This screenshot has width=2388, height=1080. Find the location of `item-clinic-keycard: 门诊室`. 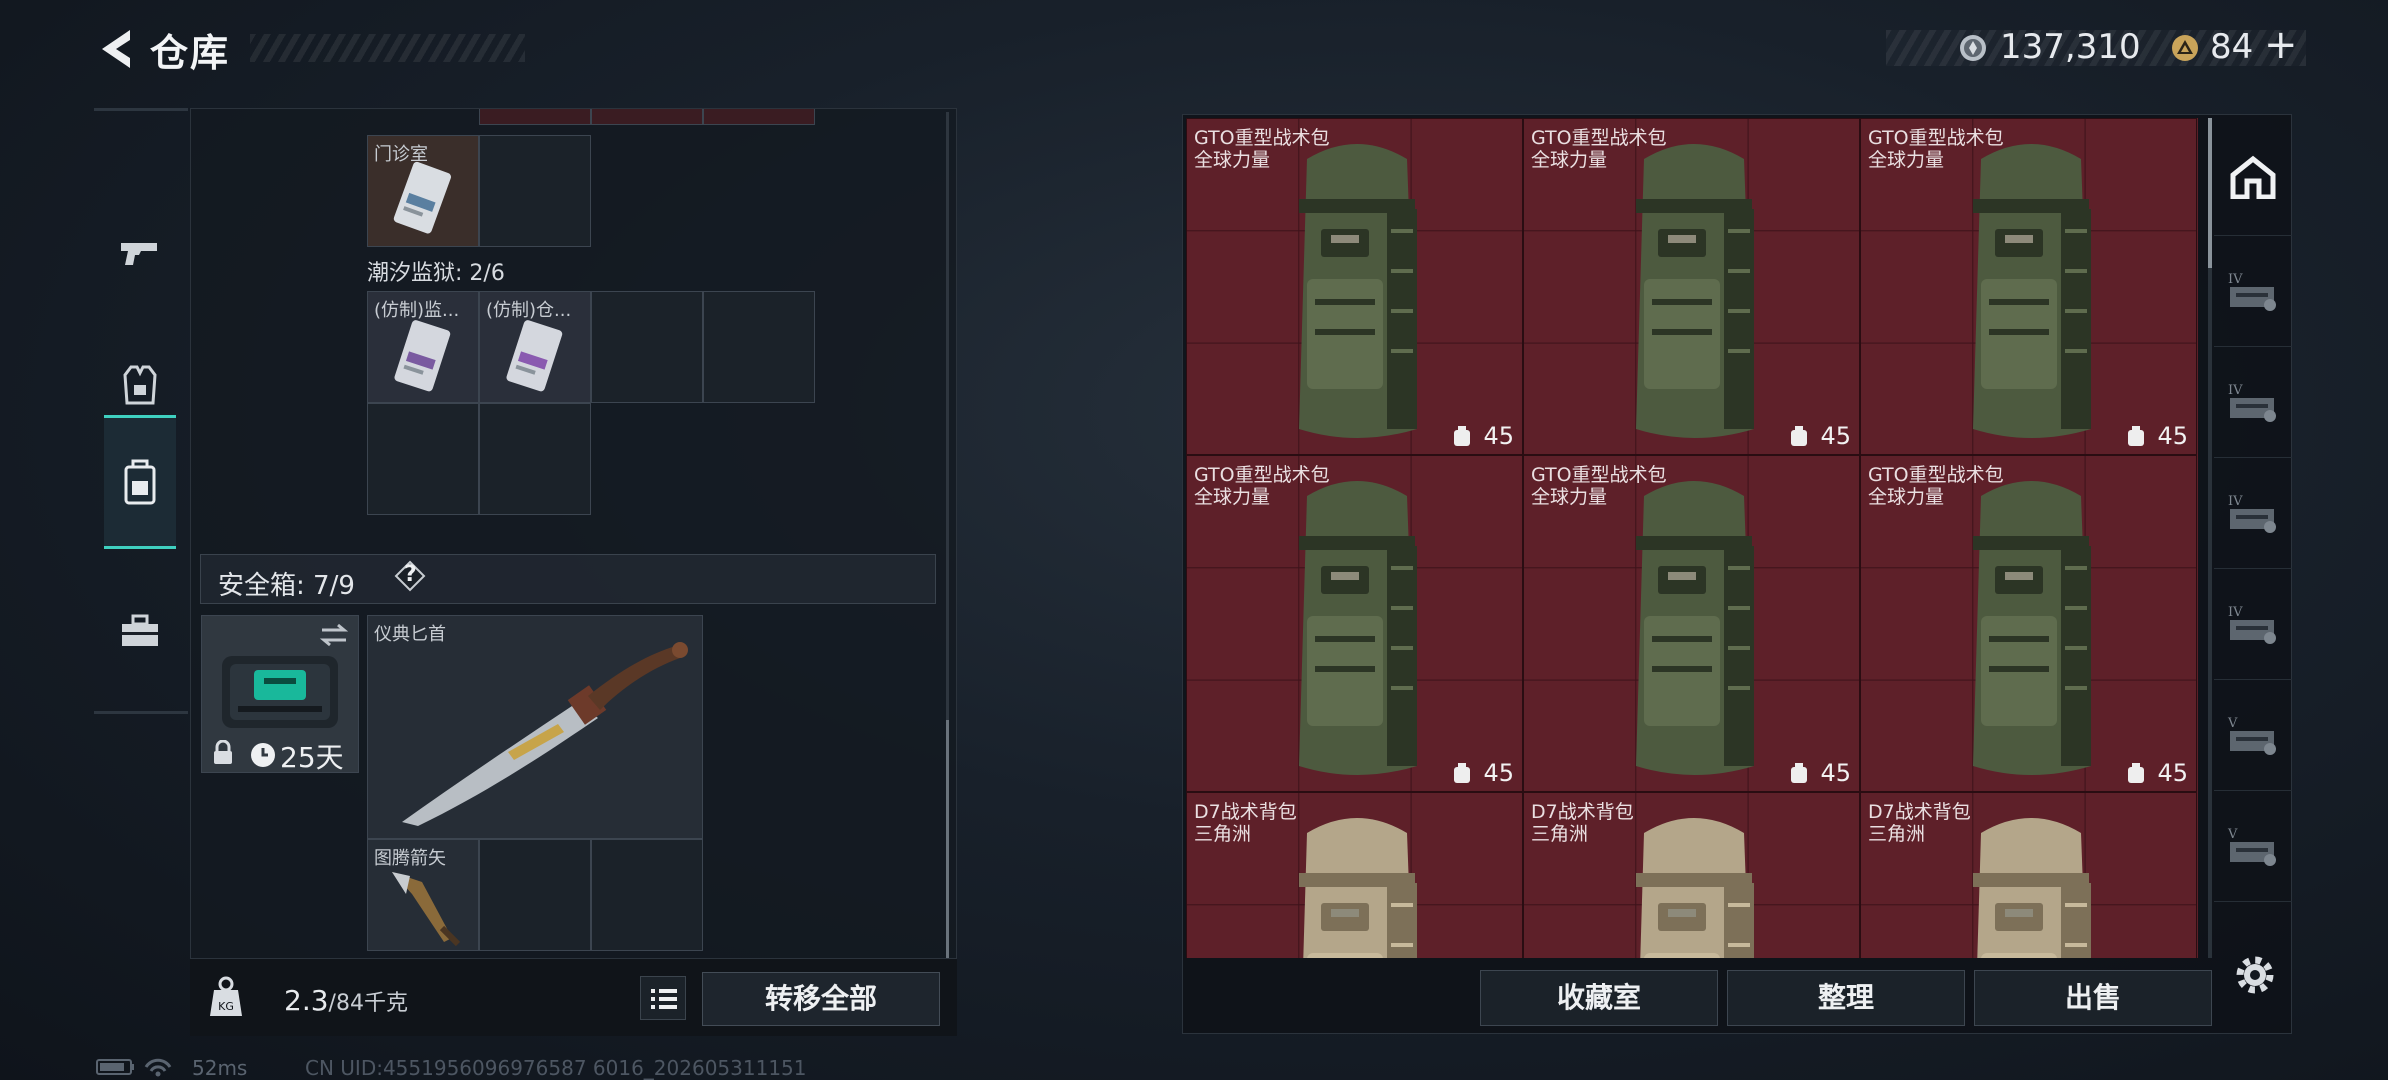

item-clinic-keycard: 门诊室 is located at coordinates (423, 191).